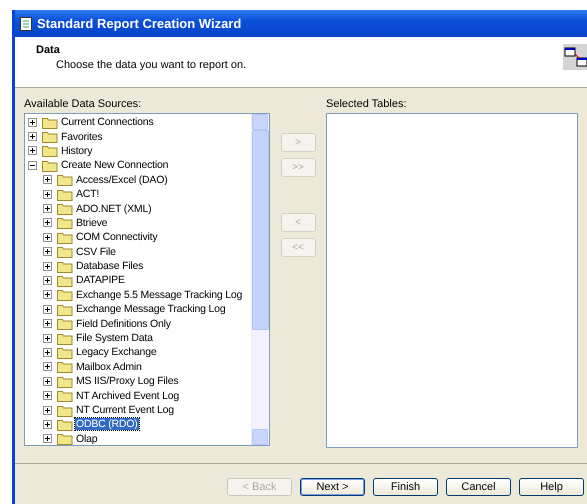  What do you see at coordinates (127, 381) in the screenshot?
I see `tree-item: MS IIS/Proxy Log Files` at bounding box center [127, 381].